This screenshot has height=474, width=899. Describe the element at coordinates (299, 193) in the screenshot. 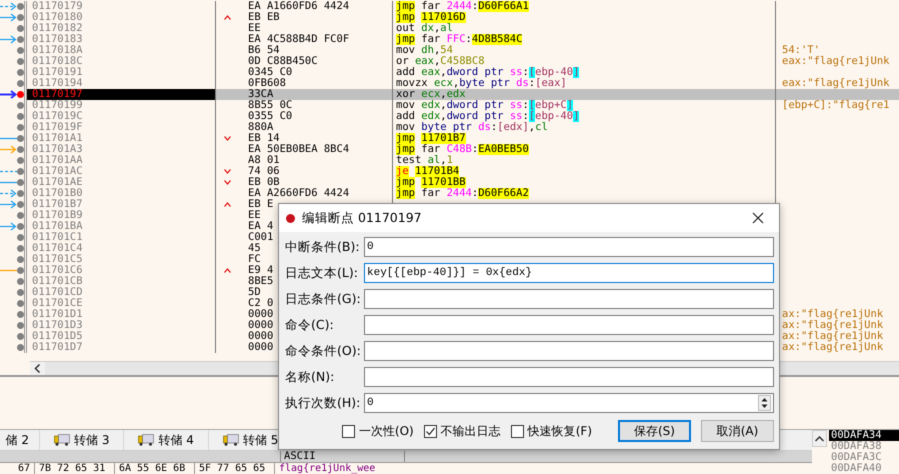

I see `bytes-cell: EA A2660FD6 4424` at that location.